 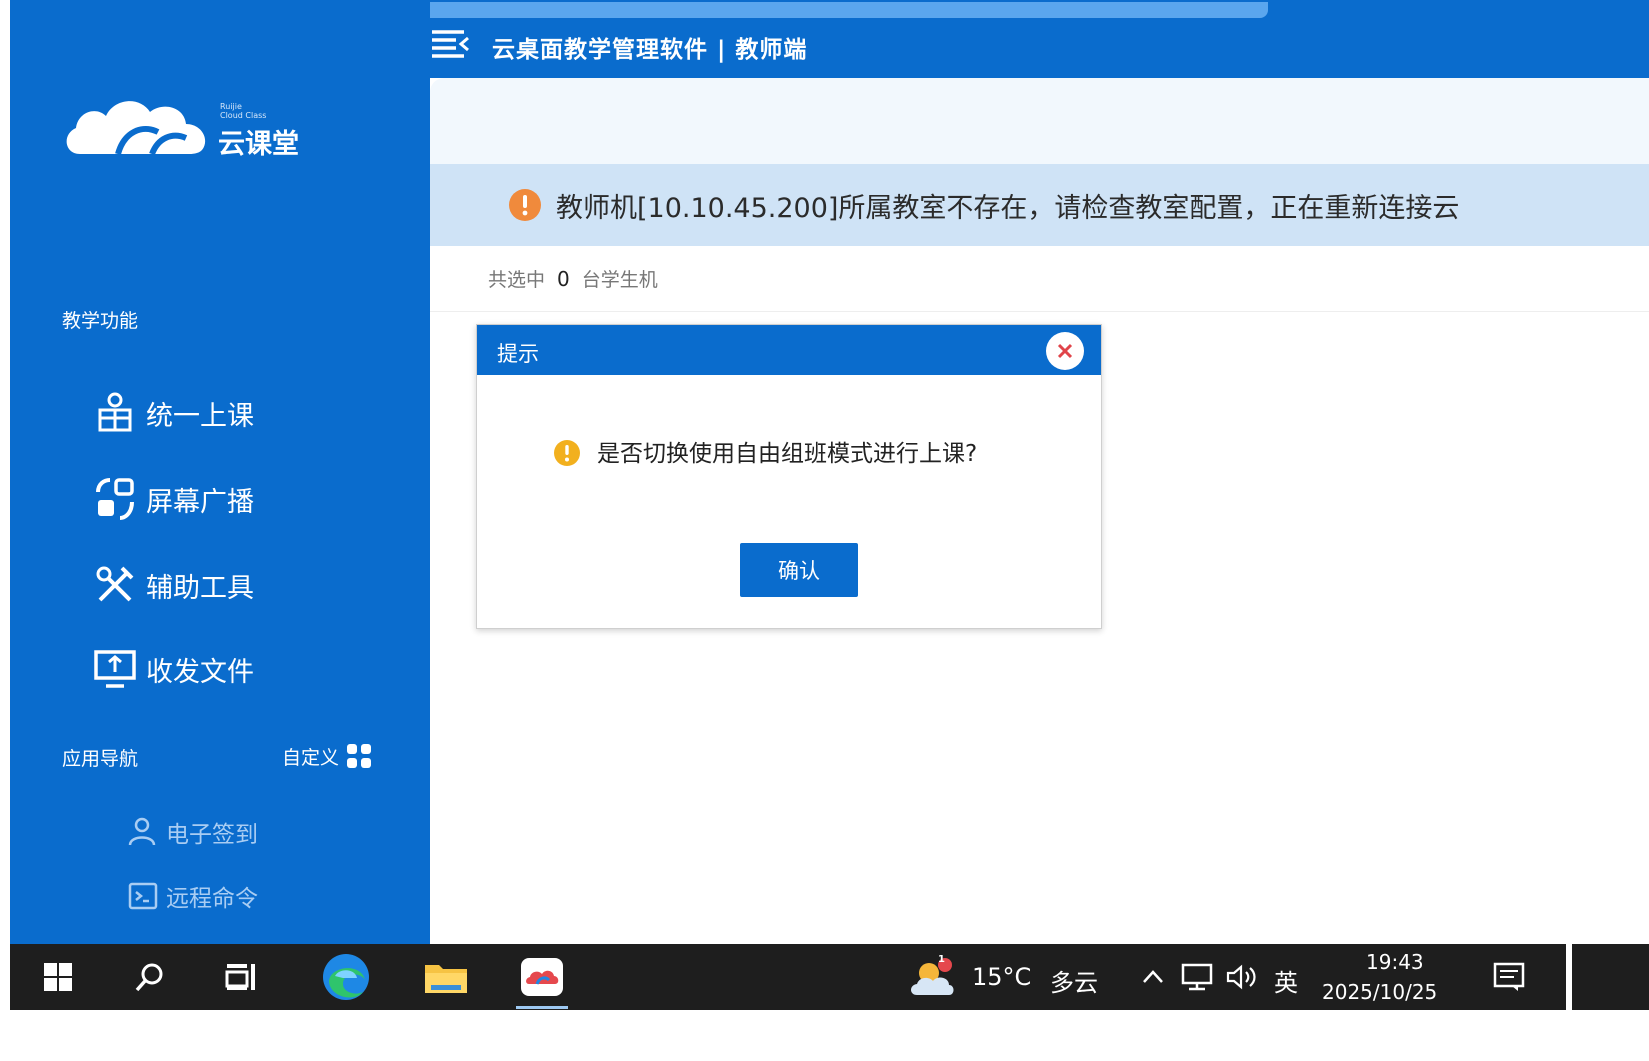 What do you see at coordinates (200, 502) in the screenshot?
I see `sidebar-item-label: 屏幕广播` at bounding box center [200, 502].